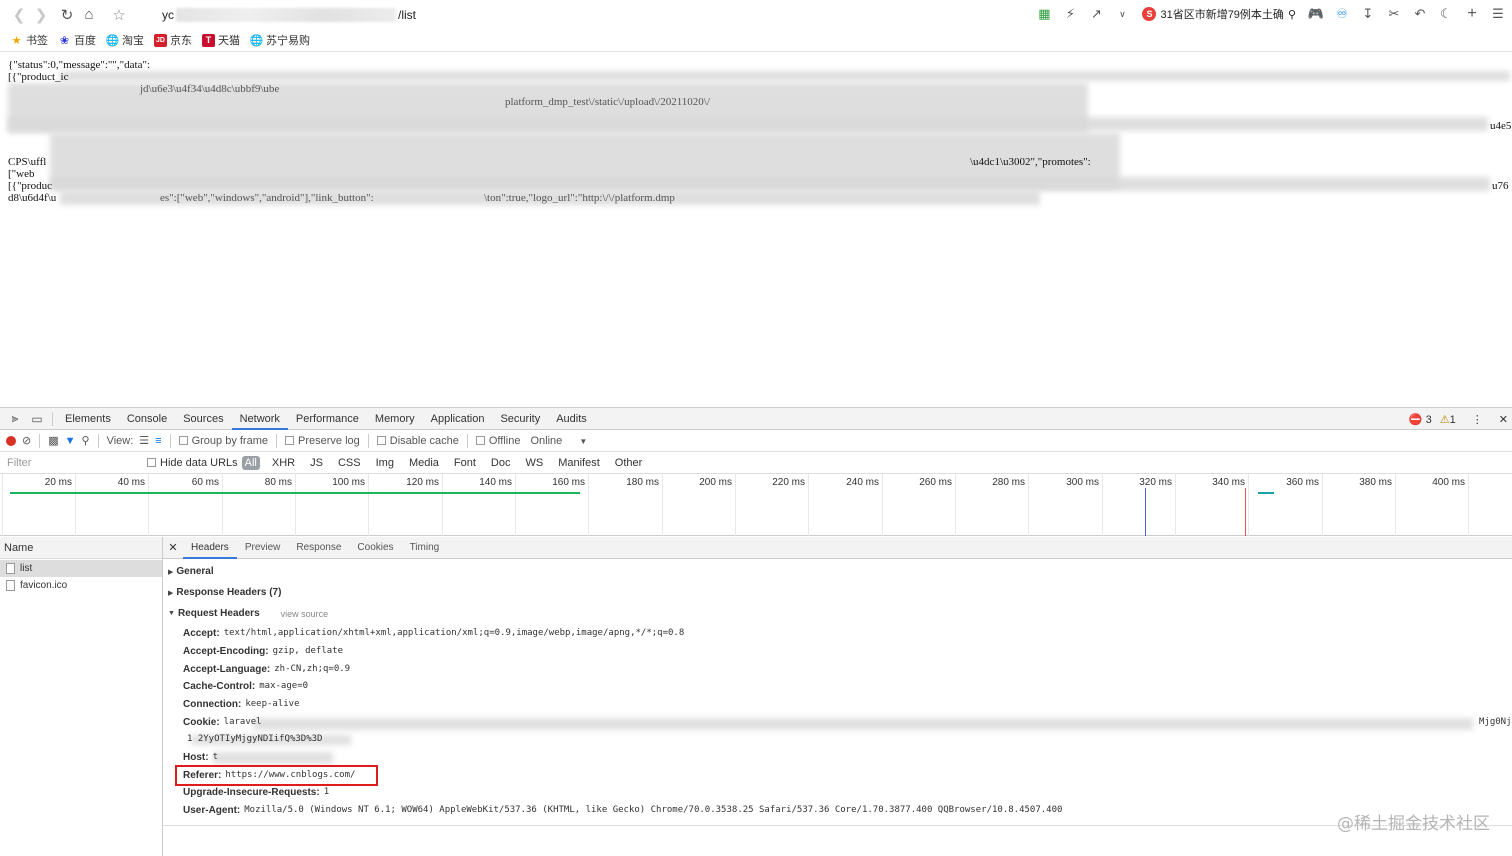 The image size is (1512, 856). I want to click on scissors-icon: ✂, so click(1394, 14).